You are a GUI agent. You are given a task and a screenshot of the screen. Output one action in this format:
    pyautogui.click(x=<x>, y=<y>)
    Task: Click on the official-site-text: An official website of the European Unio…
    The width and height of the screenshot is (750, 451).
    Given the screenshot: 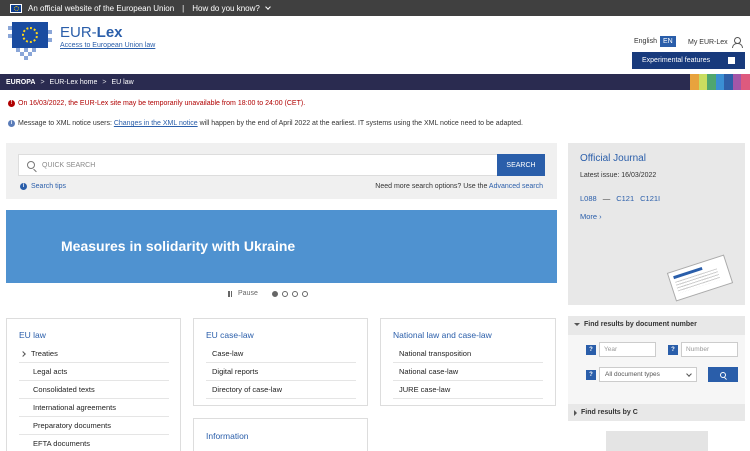 What is the action you would take?
    pyautogui.click(x=101, y=8)
    